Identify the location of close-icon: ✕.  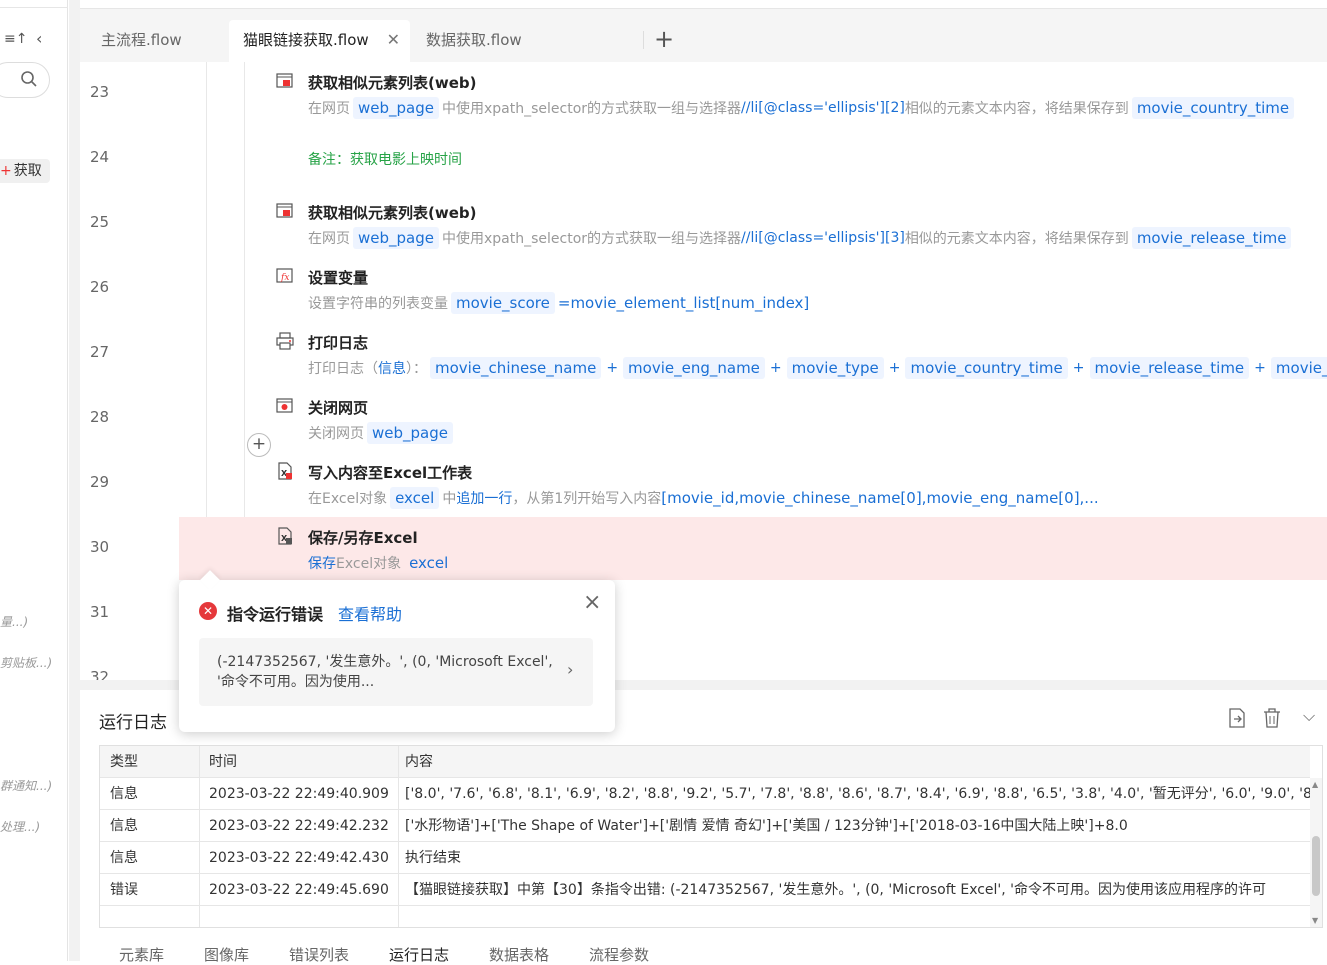
(393, 40).